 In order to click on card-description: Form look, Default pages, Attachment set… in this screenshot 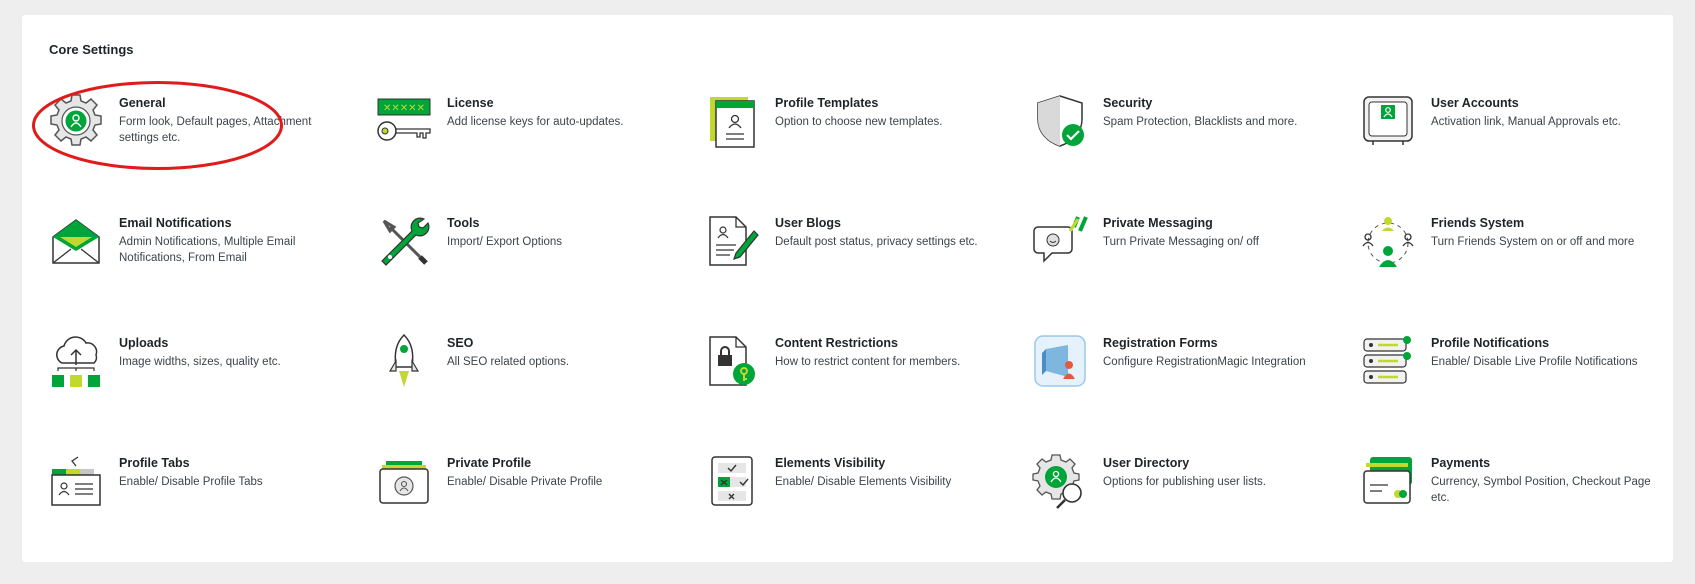, I will do `click(215, 130)`.